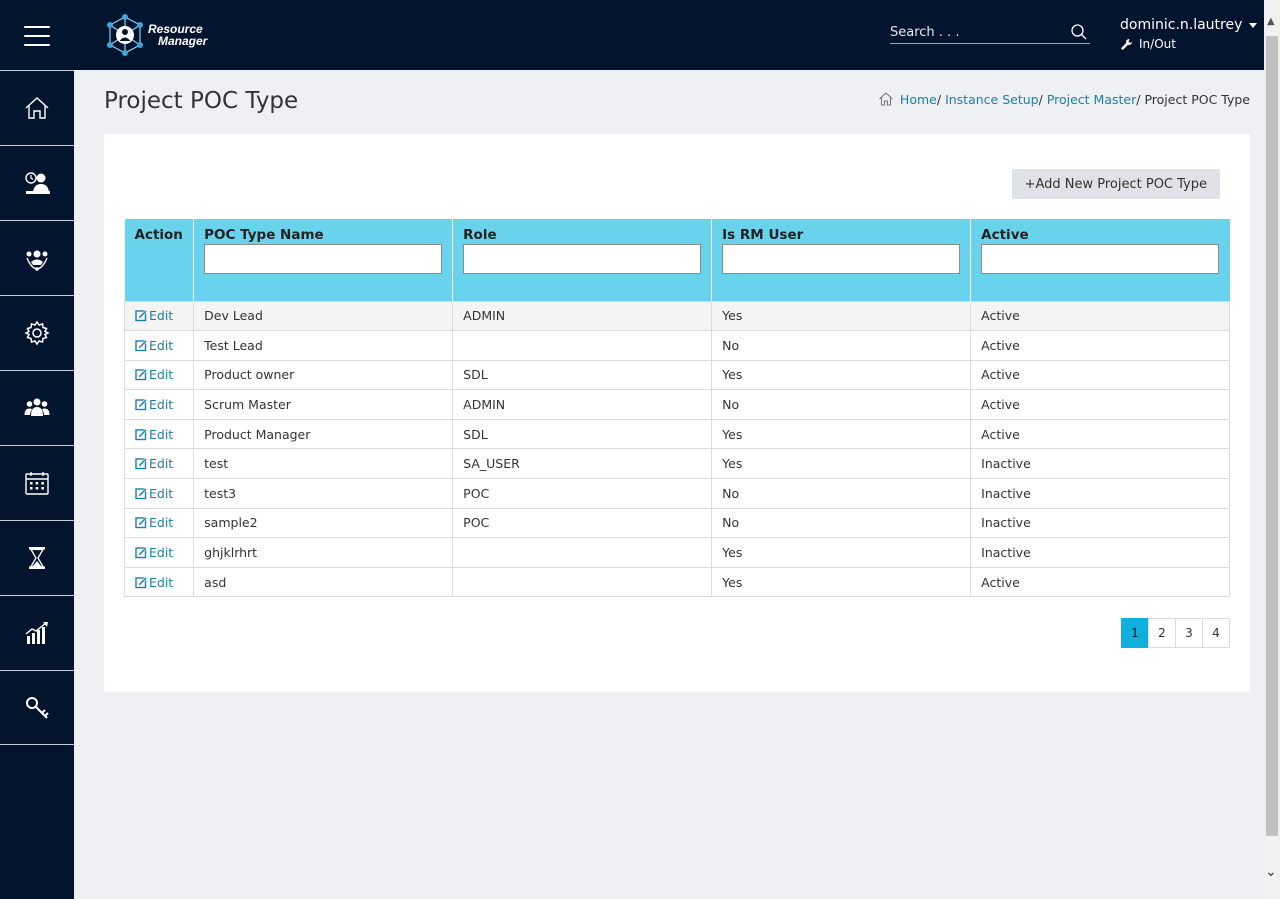 This screenshot has width=1280, height=899. I want to click on search-input, so click(978, 32).